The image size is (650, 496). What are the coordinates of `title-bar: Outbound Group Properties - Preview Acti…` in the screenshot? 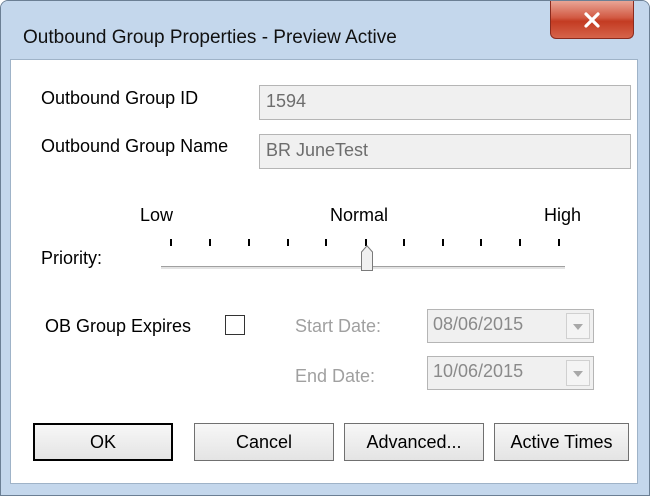 It's located at (325, 30).